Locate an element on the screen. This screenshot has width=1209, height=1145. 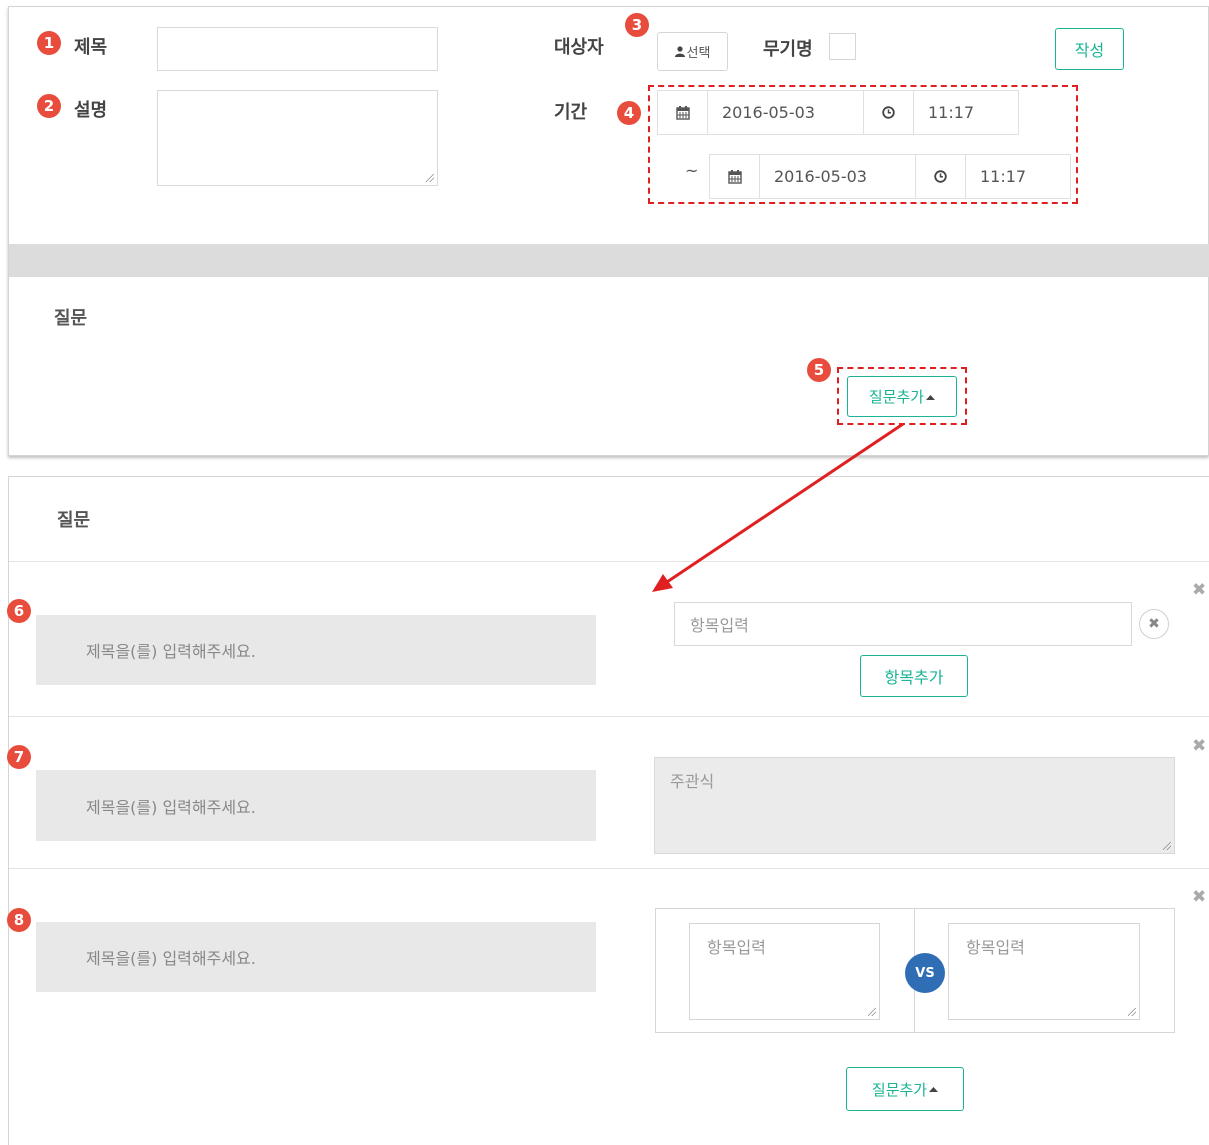
arrow-icon is located at coordinates (778, 507).